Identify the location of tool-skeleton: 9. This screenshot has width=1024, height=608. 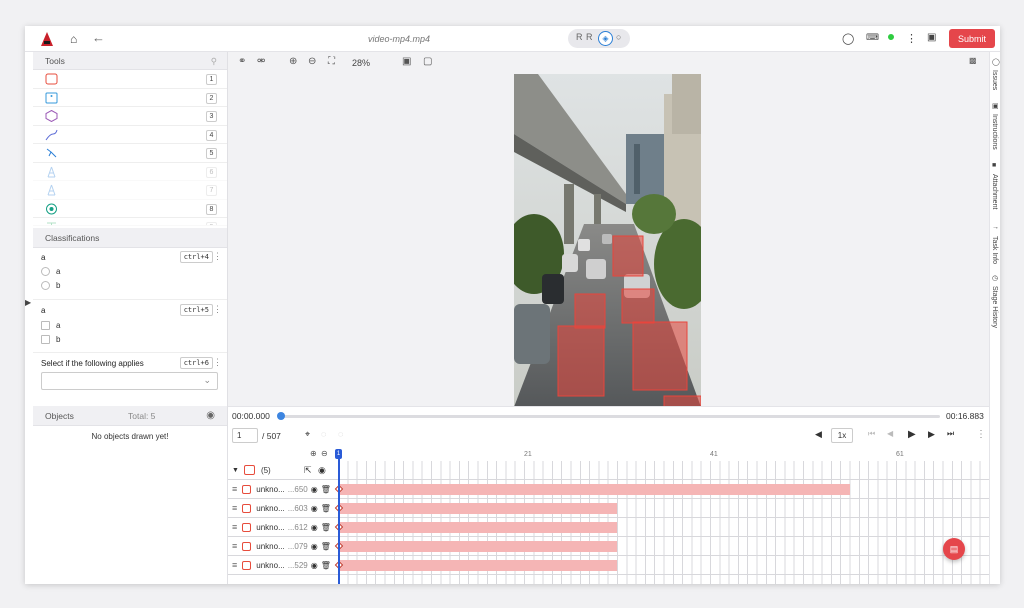
(130, 222).